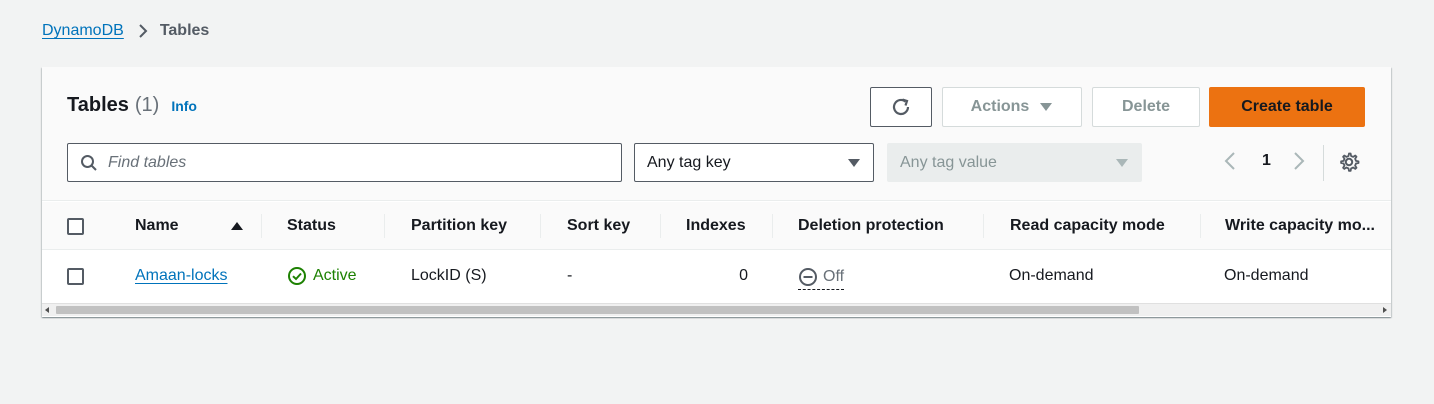 Image resolution: width=1434 pixels, height=404 pixels. I want to click on current-page: 1, so click(1266, 161).